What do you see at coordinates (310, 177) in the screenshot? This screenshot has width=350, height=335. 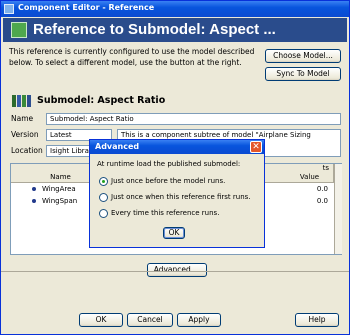 I see `column-value: Value` at bounding box center [310, 177].